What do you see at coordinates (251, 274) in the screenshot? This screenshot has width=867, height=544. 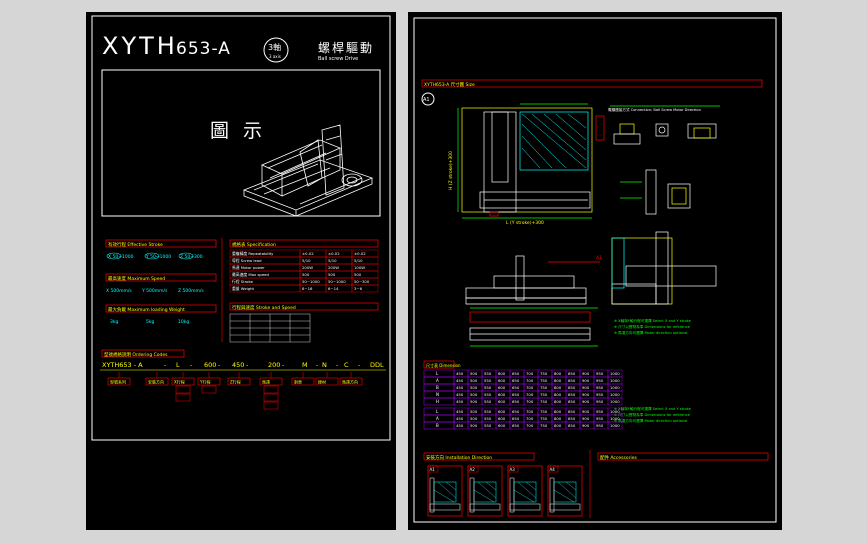 I see `spec-cell: 最高速度 Max speed` at bounding box center [251, 274].